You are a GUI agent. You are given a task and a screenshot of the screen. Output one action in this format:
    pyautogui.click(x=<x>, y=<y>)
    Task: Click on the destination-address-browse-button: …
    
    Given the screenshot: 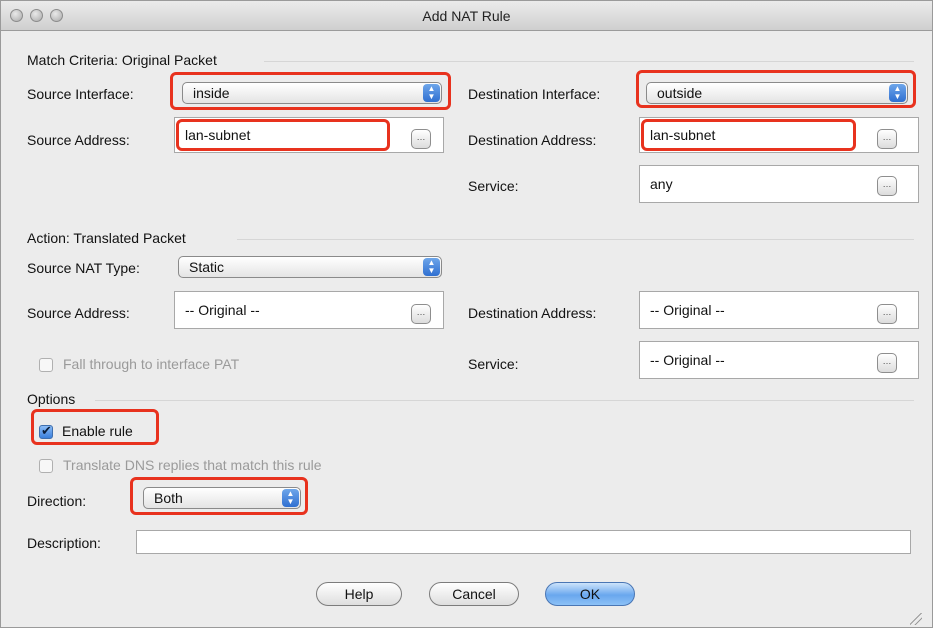 What is the action you would take?
    pyautogui.click(x=887, y=139)
    